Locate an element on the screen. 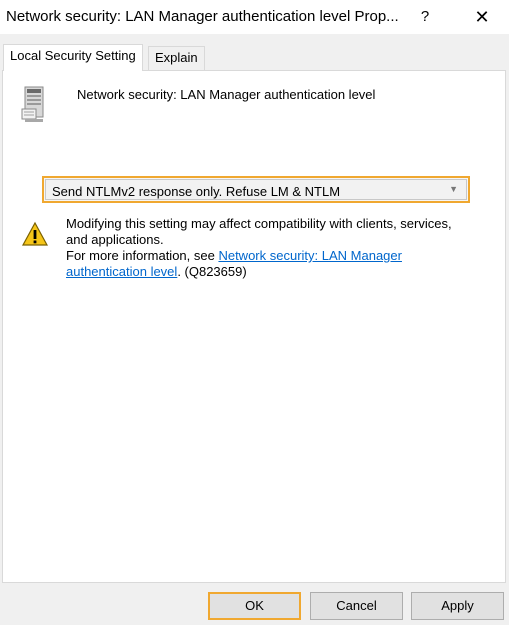  chevron-down-icon: ▼ is located at coordinates (453, 189).